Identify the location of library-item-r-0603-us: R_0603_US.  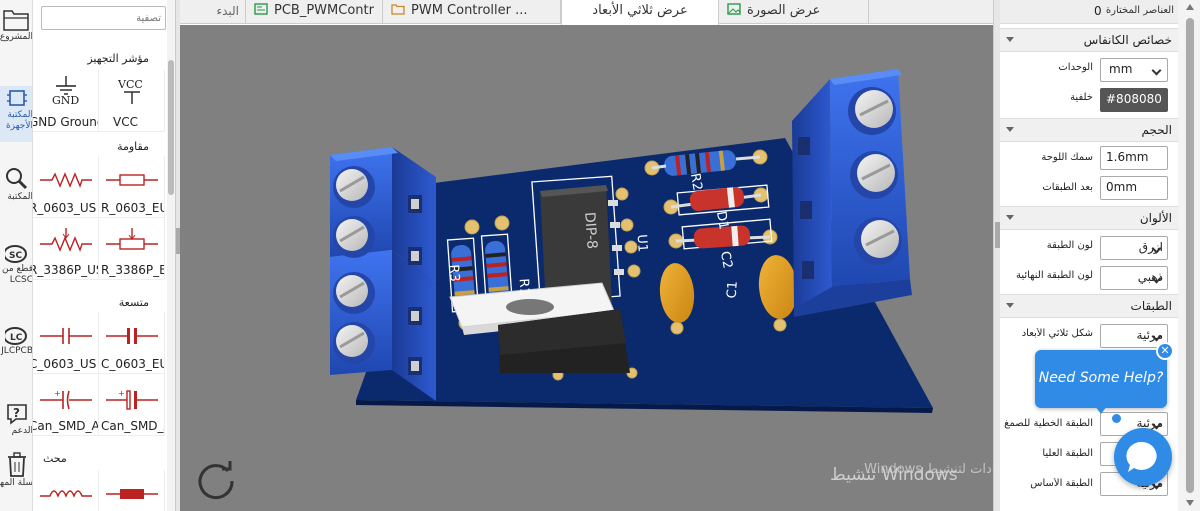
(66, 187).